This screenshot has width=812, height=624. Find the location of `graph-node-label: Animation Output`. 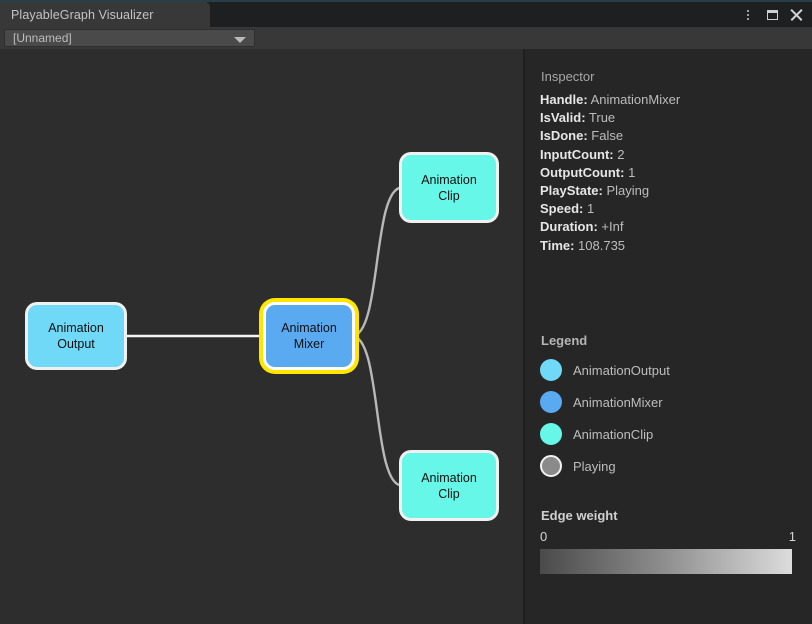

graph-node-label: Animation Output is located at coordinates (76, 336).